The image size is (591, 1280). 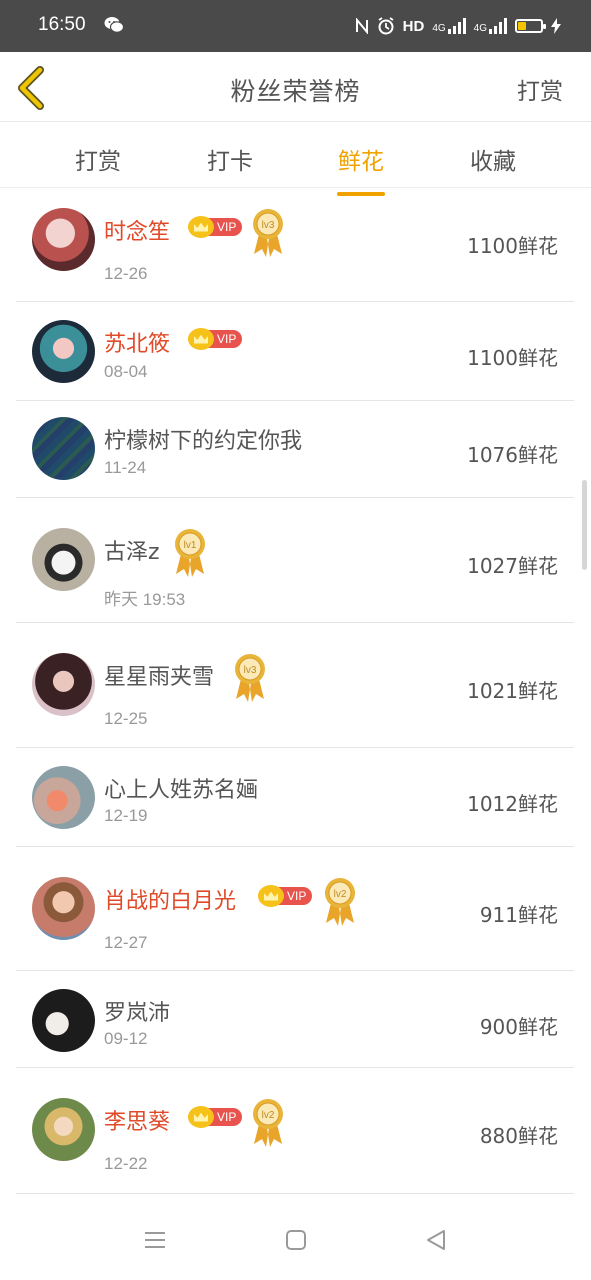 What do you see at coordinates (159, 677) in the screenshot?
I see `fan-name: 星星雨夹雪` at bounding box center [159, 677].